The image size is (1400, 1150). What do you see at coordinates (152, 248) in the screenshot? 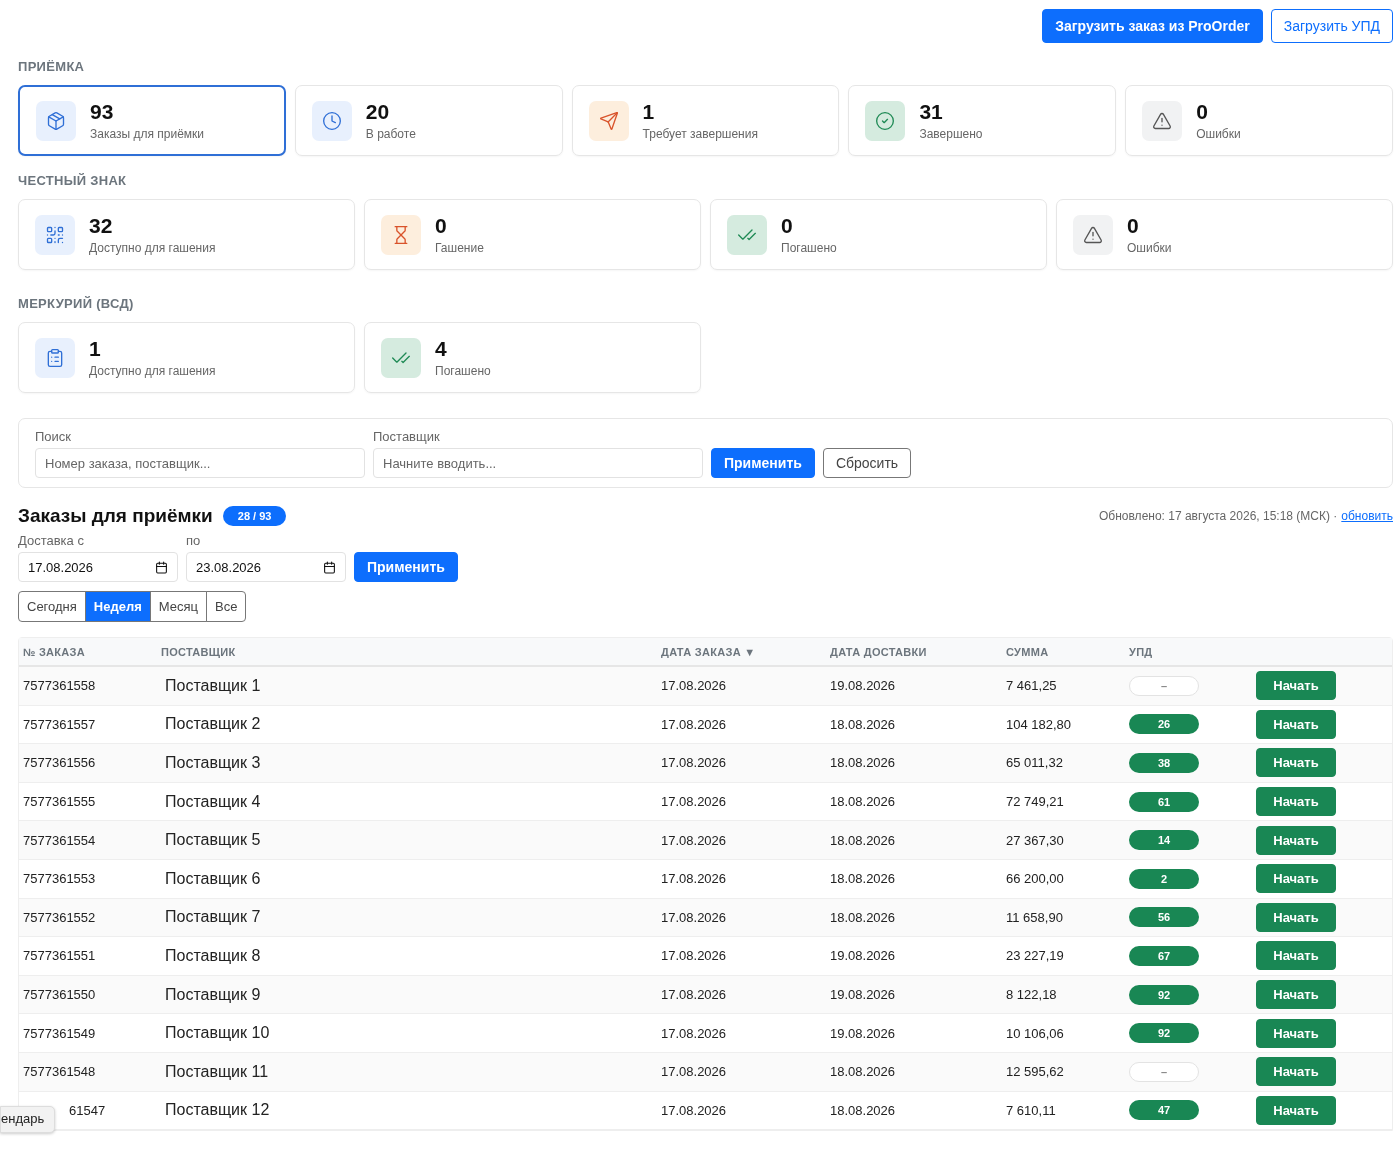
I see `stat-label: Доступно для гашения` at bounding box center [152, 248].